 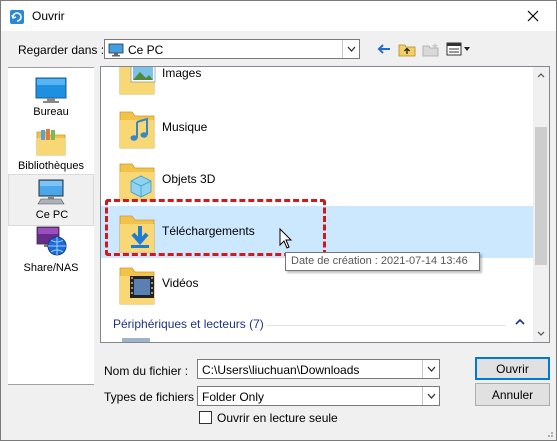 I want to click on view-menu-button, so click(x=458, y=49).